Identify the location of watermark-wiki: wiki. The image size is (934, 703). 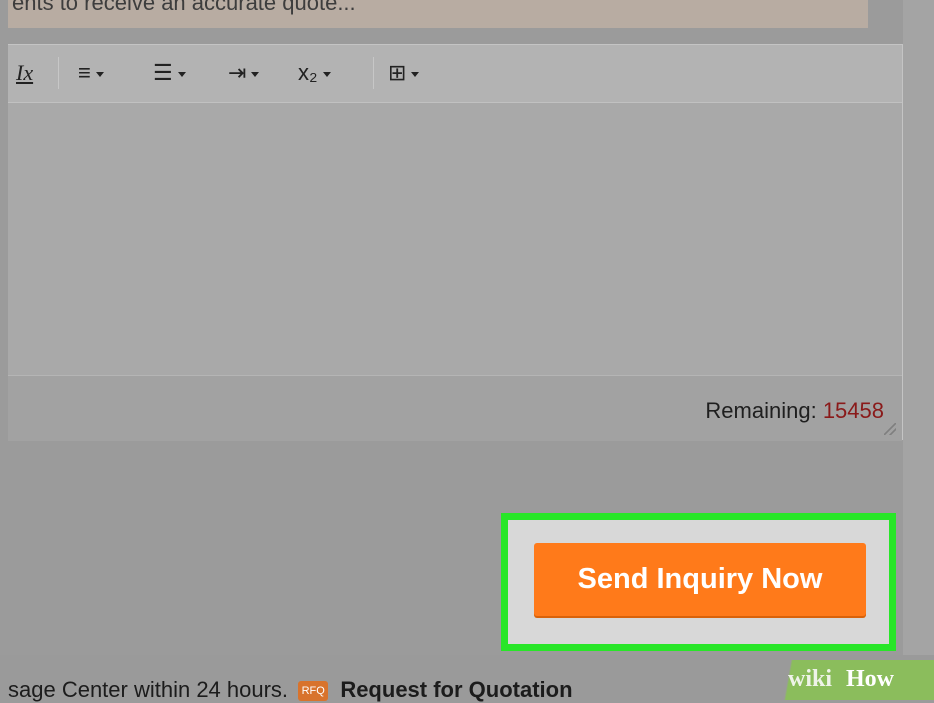
(810, 679).